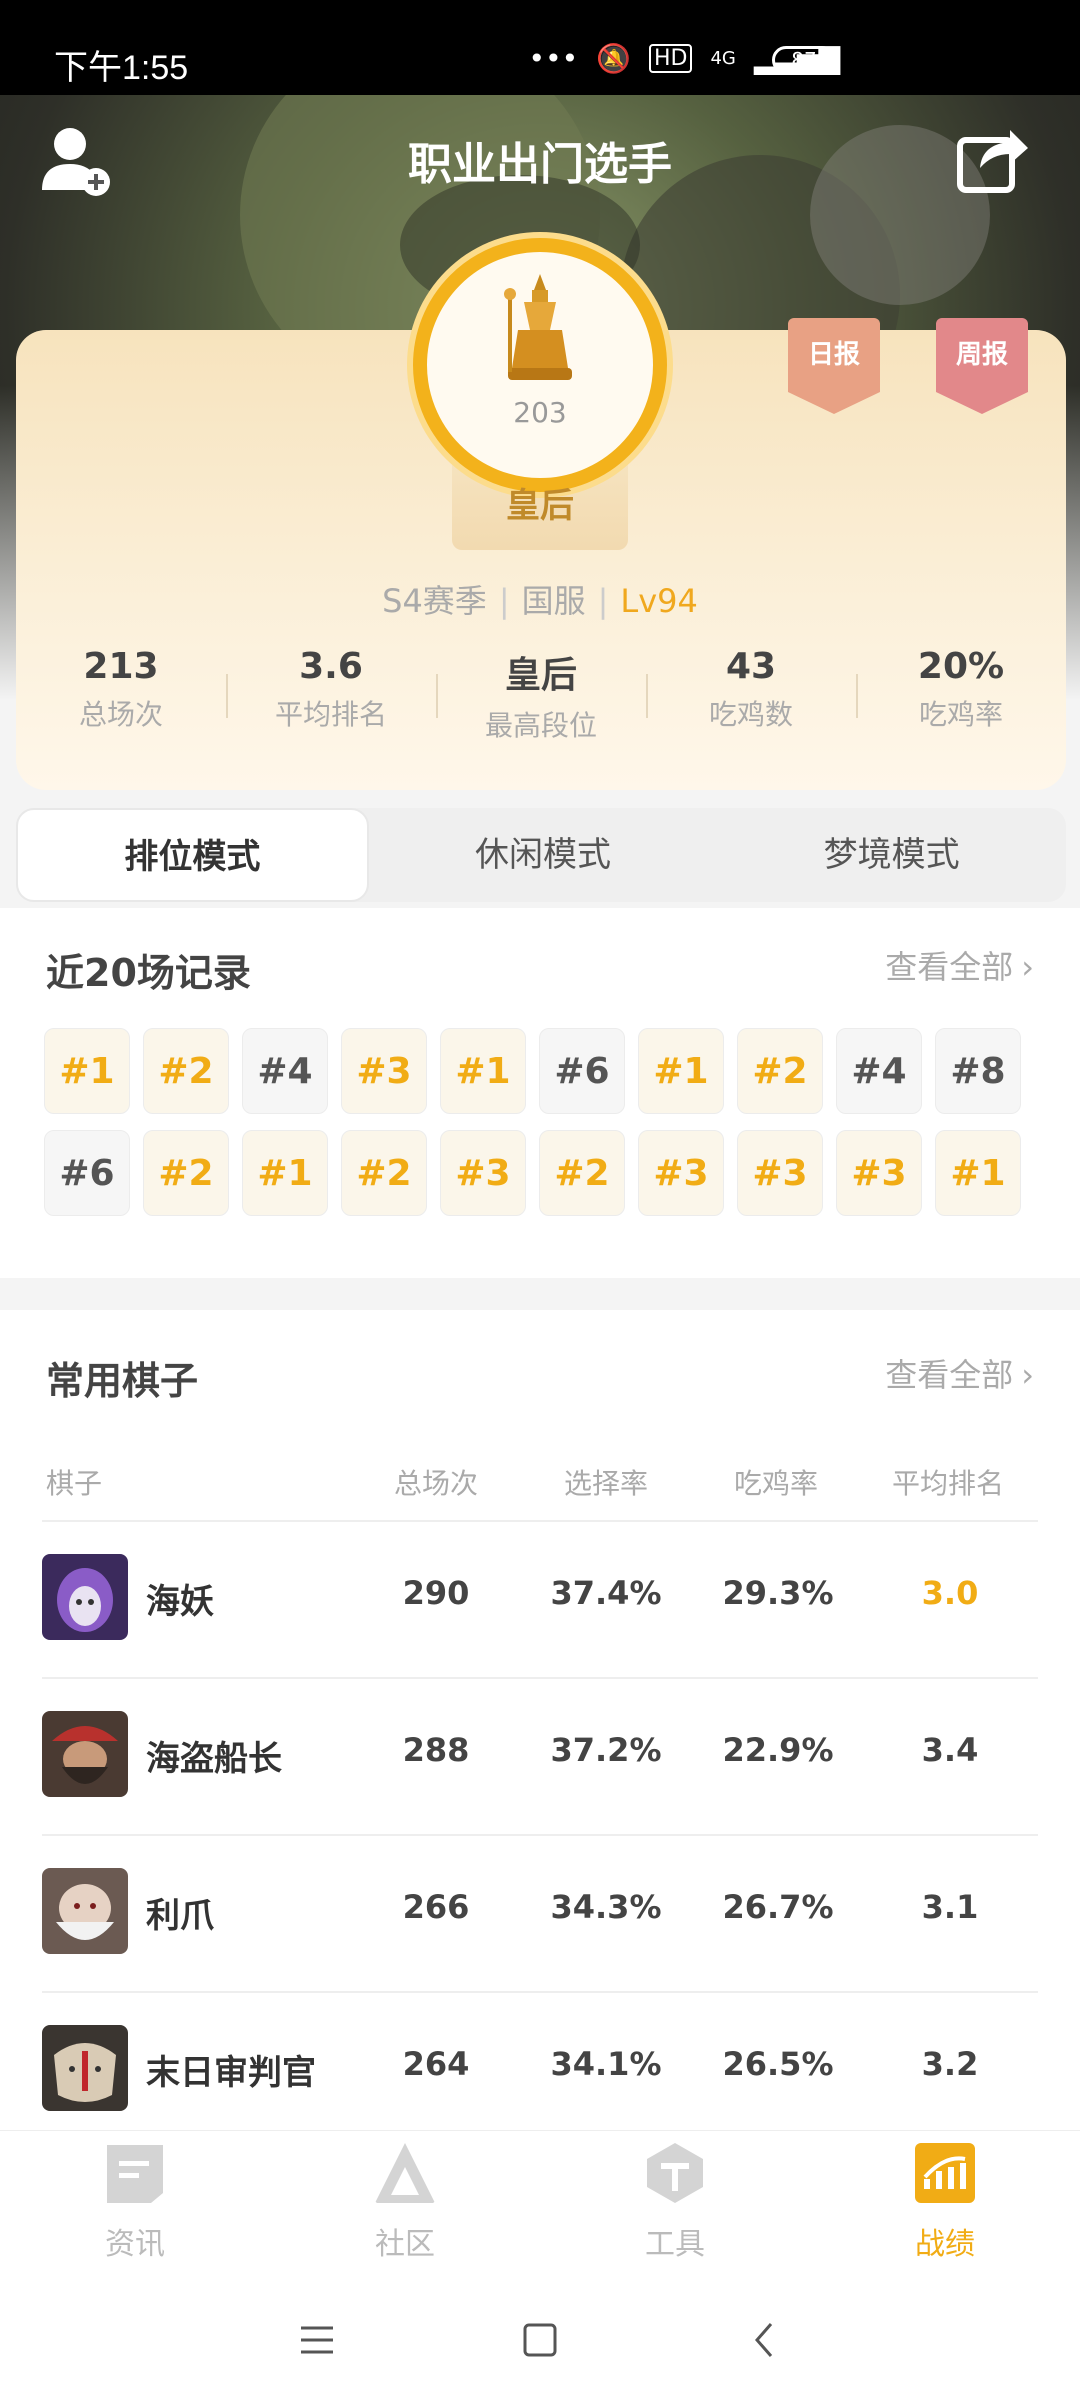  Describe the element at coordinates (540, 2071) in the screenshot. I see `table-row: 末日审判官 264 34.1% 26.5% 3.2` at that location.